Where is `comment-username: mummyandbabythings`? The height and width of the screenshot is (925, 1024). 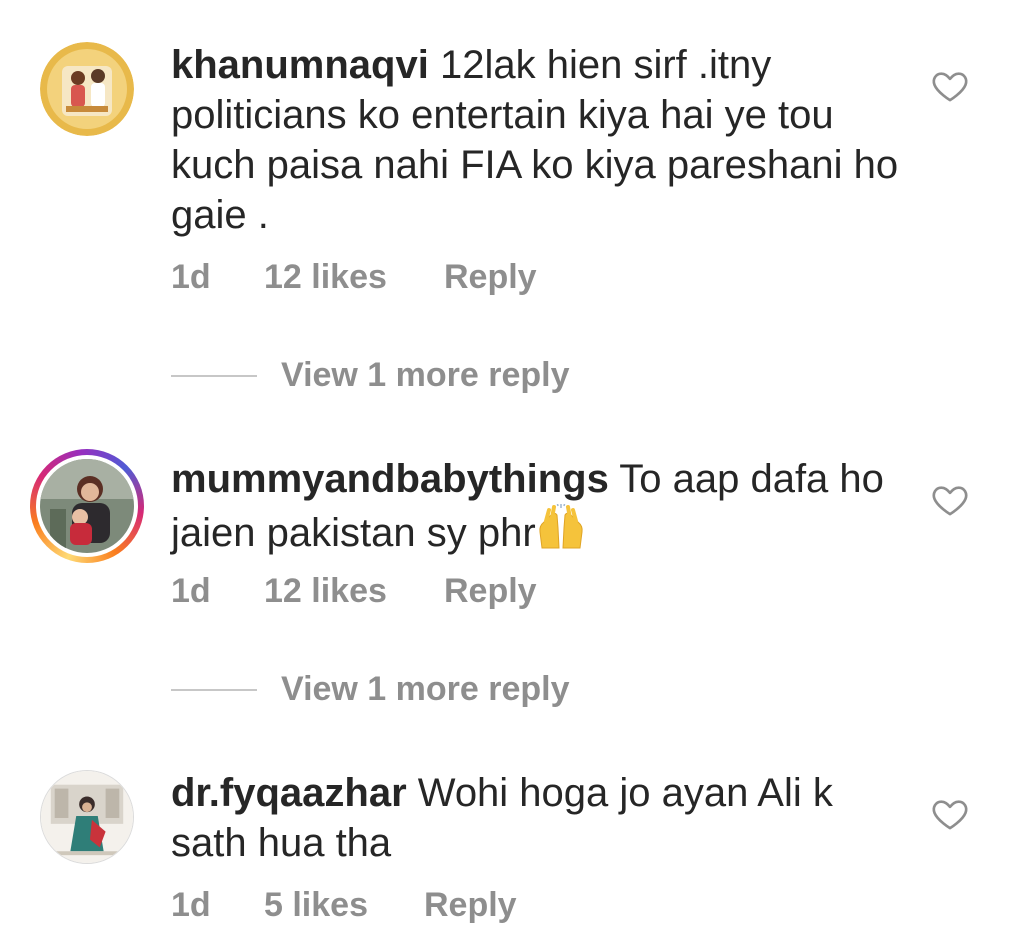 comment-username: mummyandbabythings is located at coordinates (390, 479).